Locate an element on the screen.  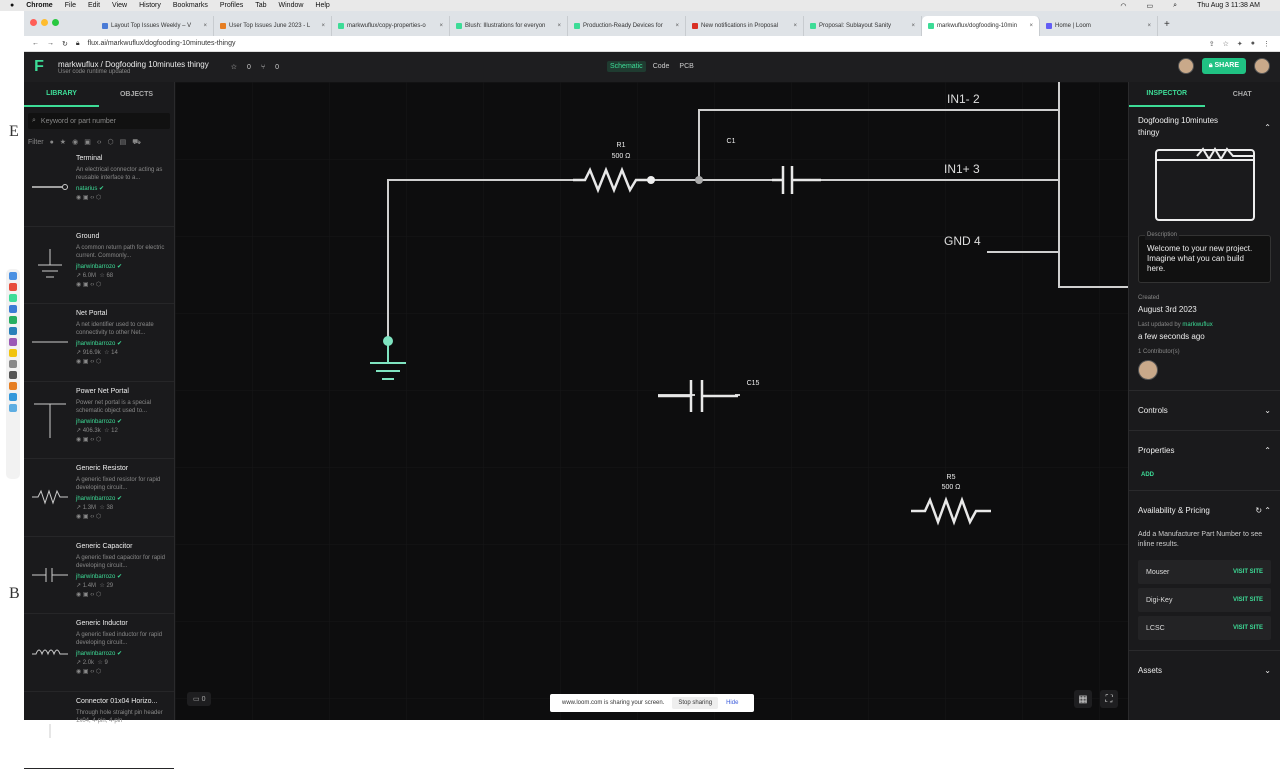
menu-view: View is located at coordinates (119, 5).